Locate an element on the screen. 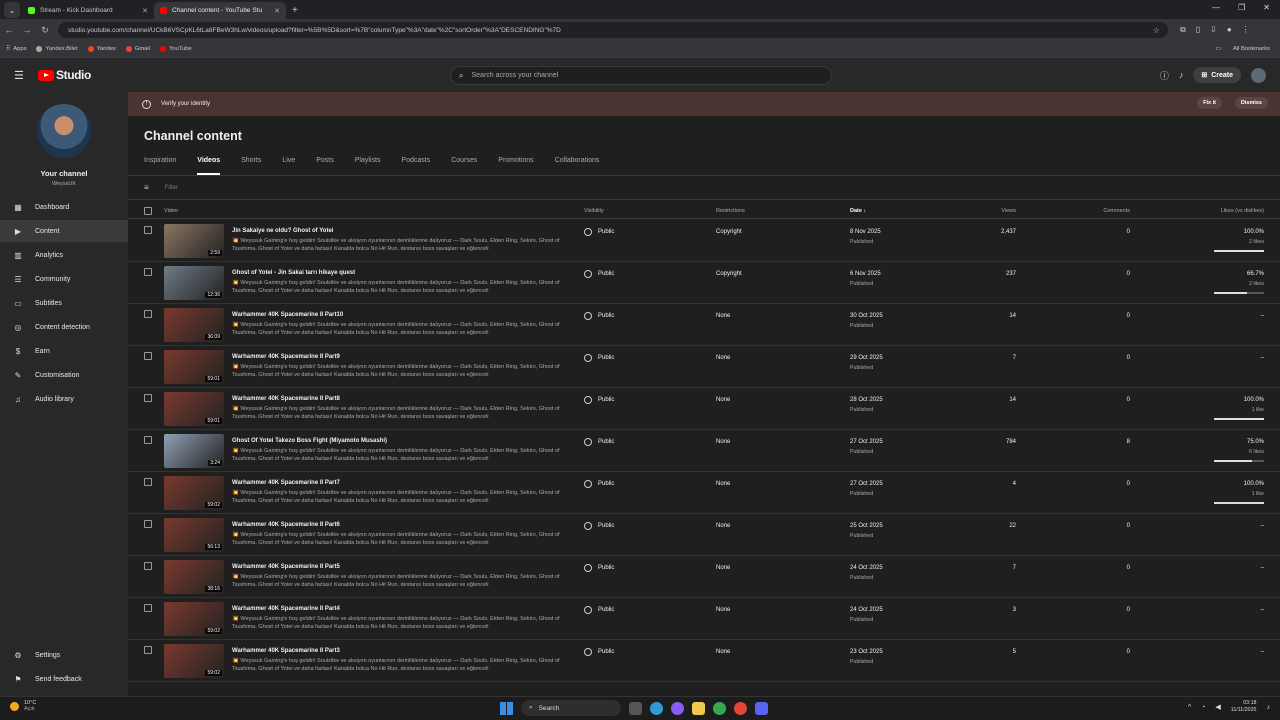  reload-icon: ↻ is located at coordinates (45, 30).